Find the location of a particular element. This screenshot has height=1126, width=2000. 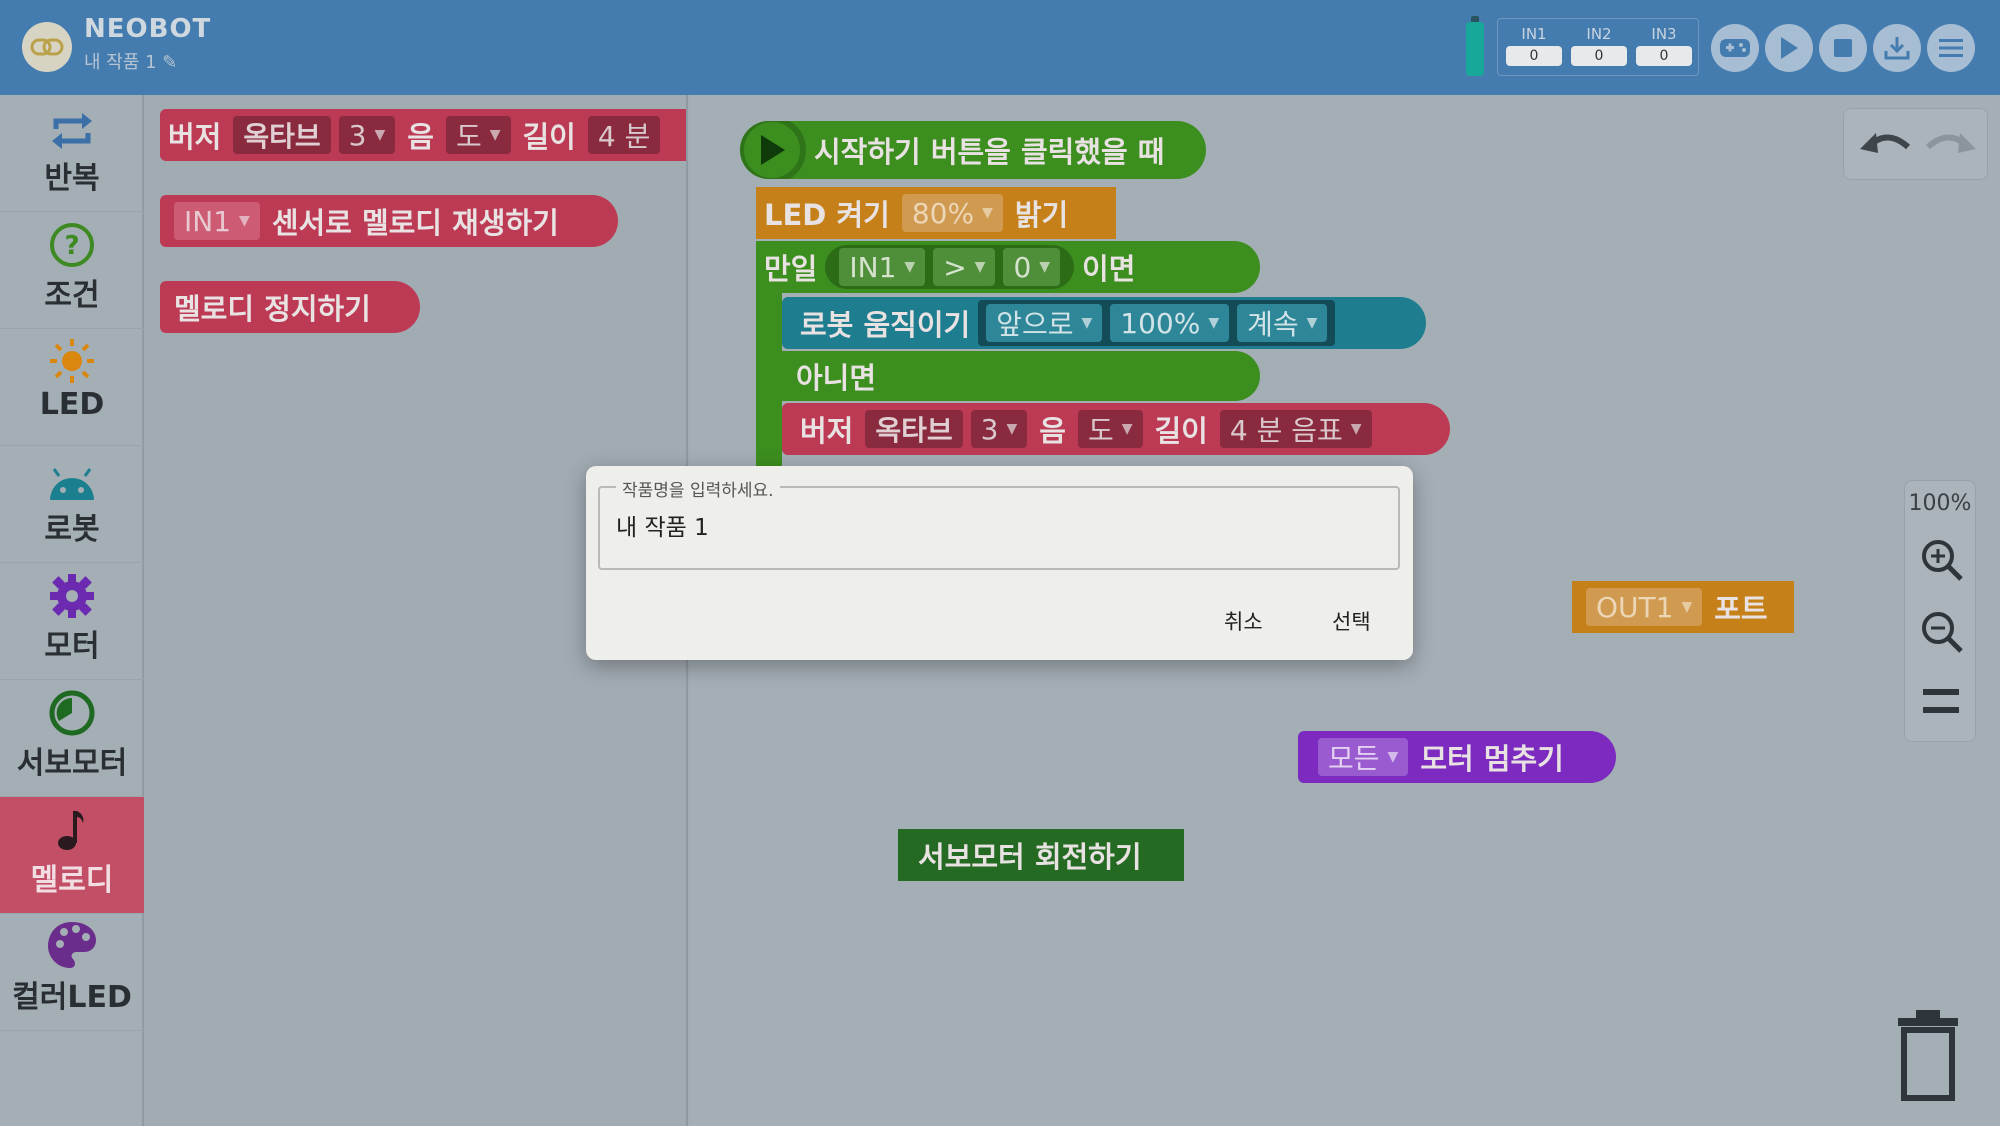

play-button is located at coordinates (1789, 48).